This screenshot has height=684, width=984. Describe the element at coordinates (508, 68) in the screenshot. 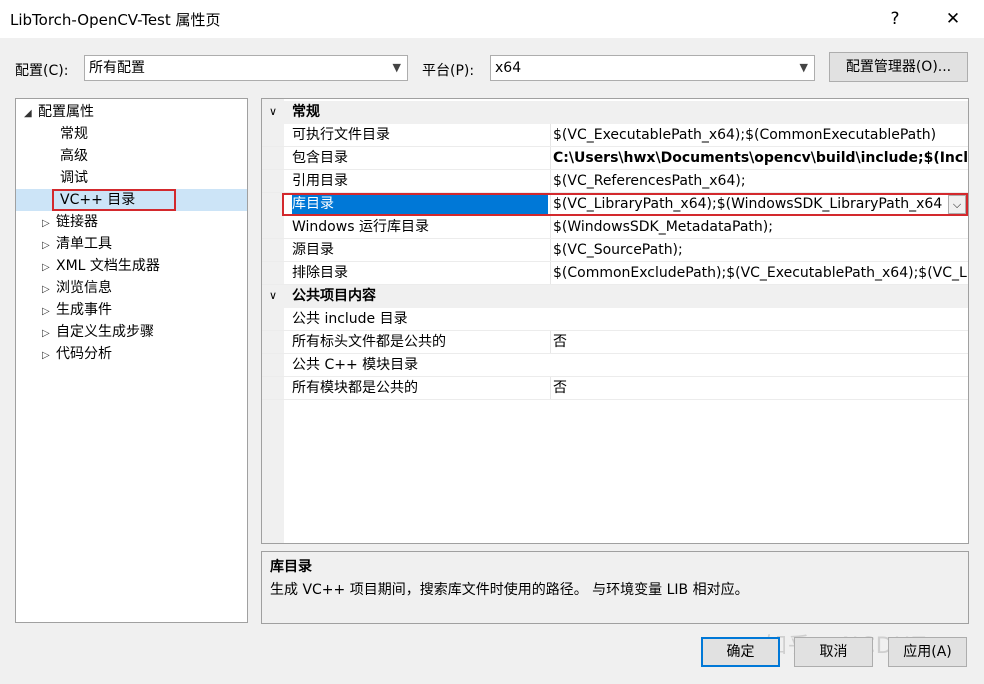

I see `platform-select-value: x64` at that location.